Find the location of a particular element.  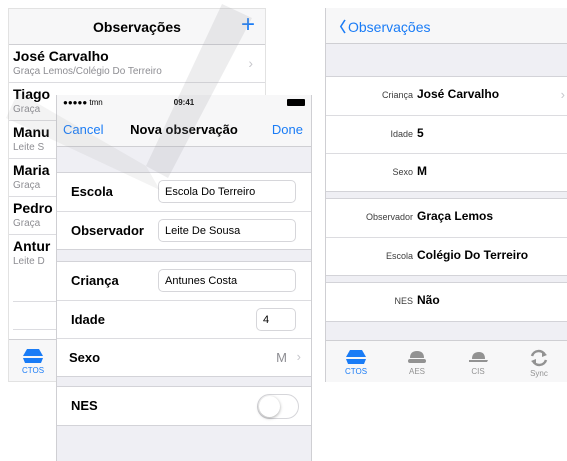

form-row-crianca: Criança Antunes Costa is located at coordinates (184, 281).